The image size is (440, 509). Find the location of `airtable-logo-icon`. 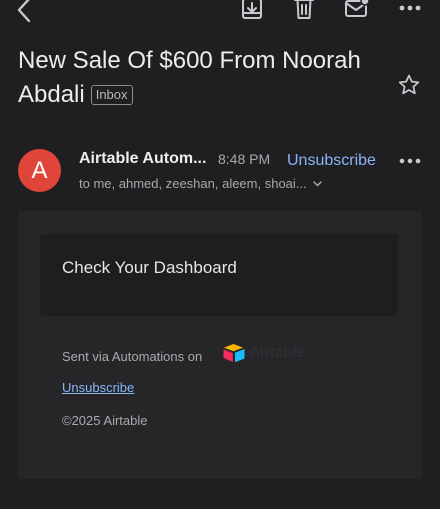

airtable-logo-icon is located at coordinates (234, 353).